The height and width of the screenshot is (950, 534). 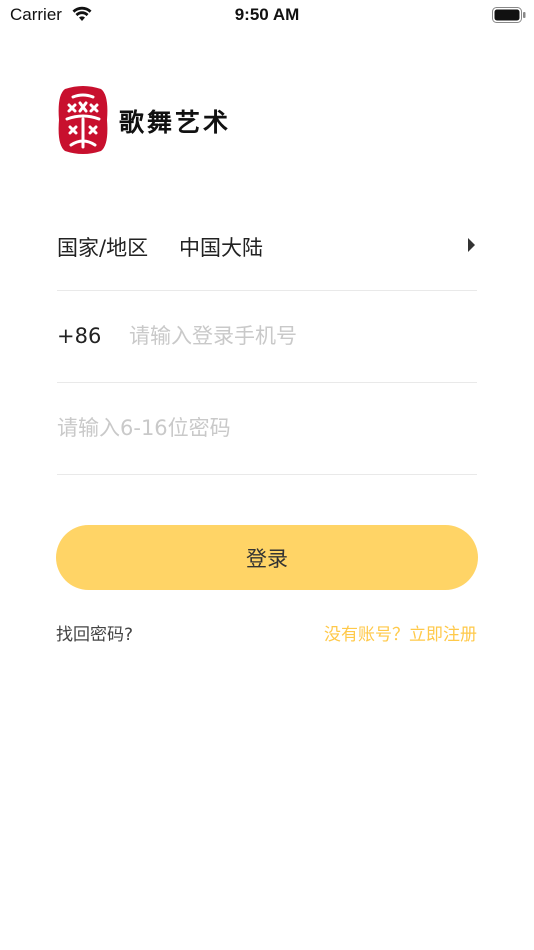 I want to click on register-link: 没有账号？立即注册, so click(x=400, y=632).